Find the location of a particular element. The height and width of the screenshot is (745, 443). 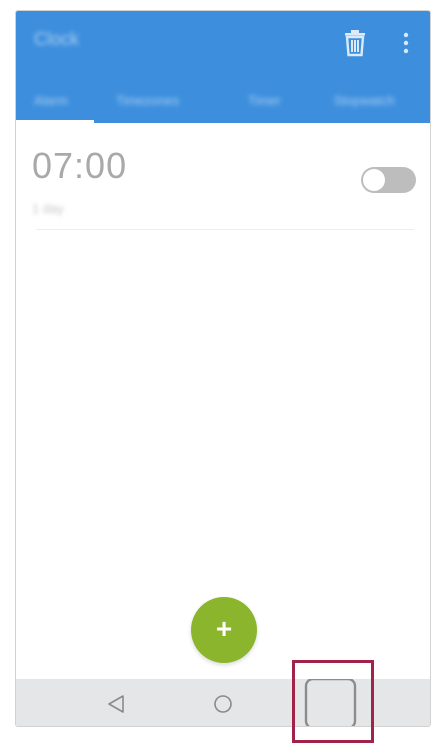

app-bar: Clock Alarm Timezones Timer Stopwatch is located at coordinates (223, 67).